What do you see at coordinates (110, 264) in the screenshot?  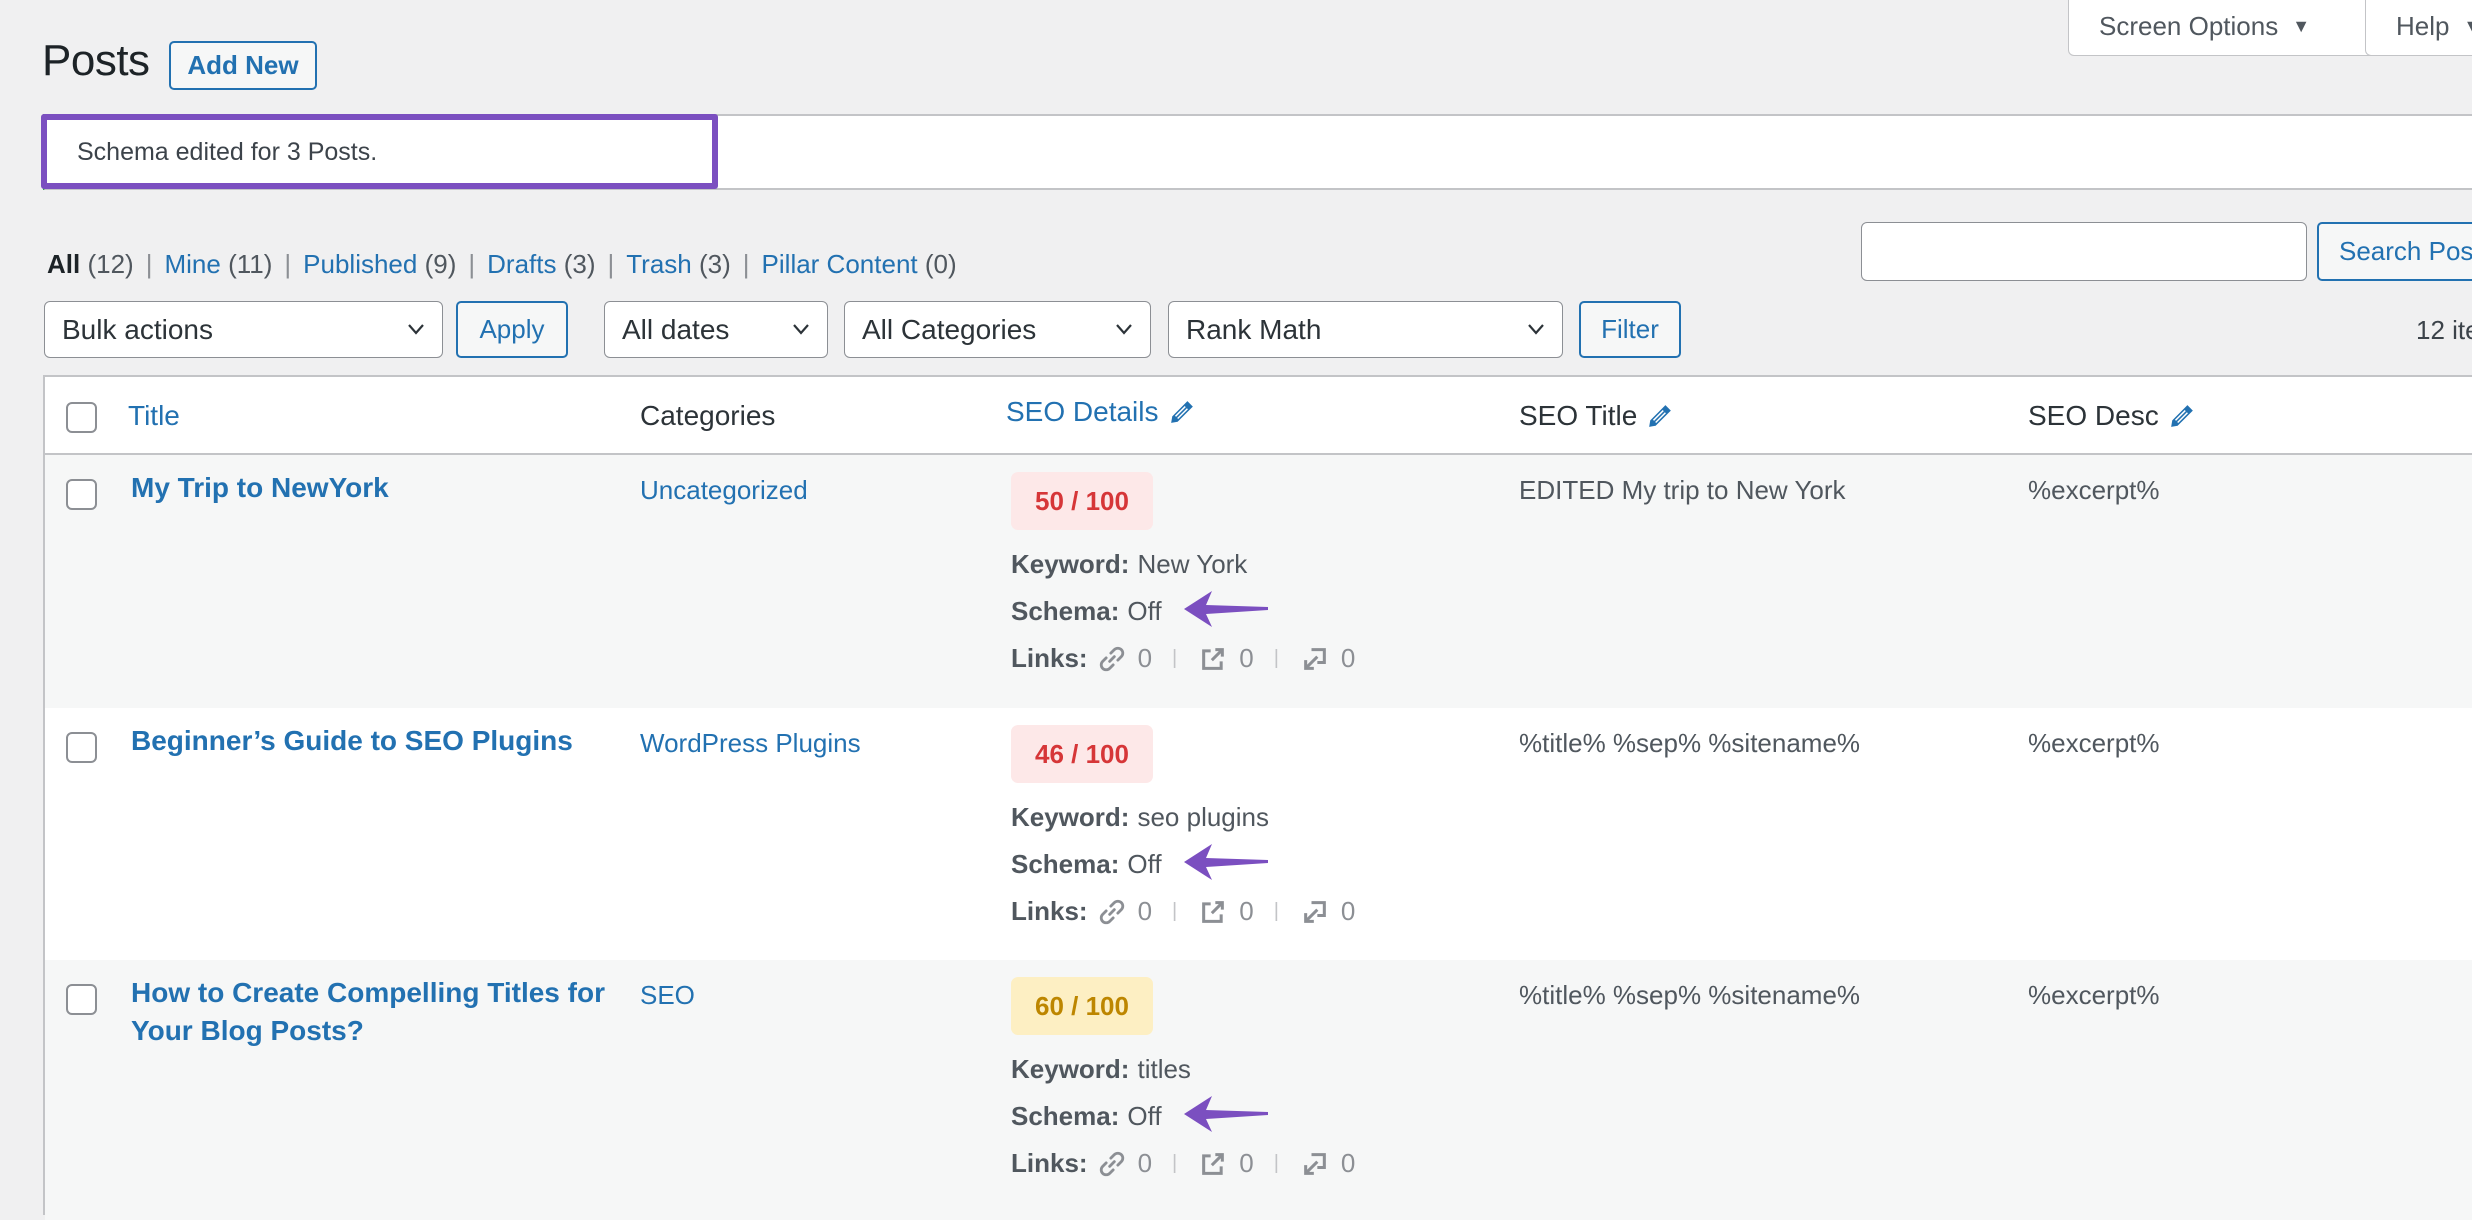 I see `view-count: (12)` at bounding box center [110, 264].